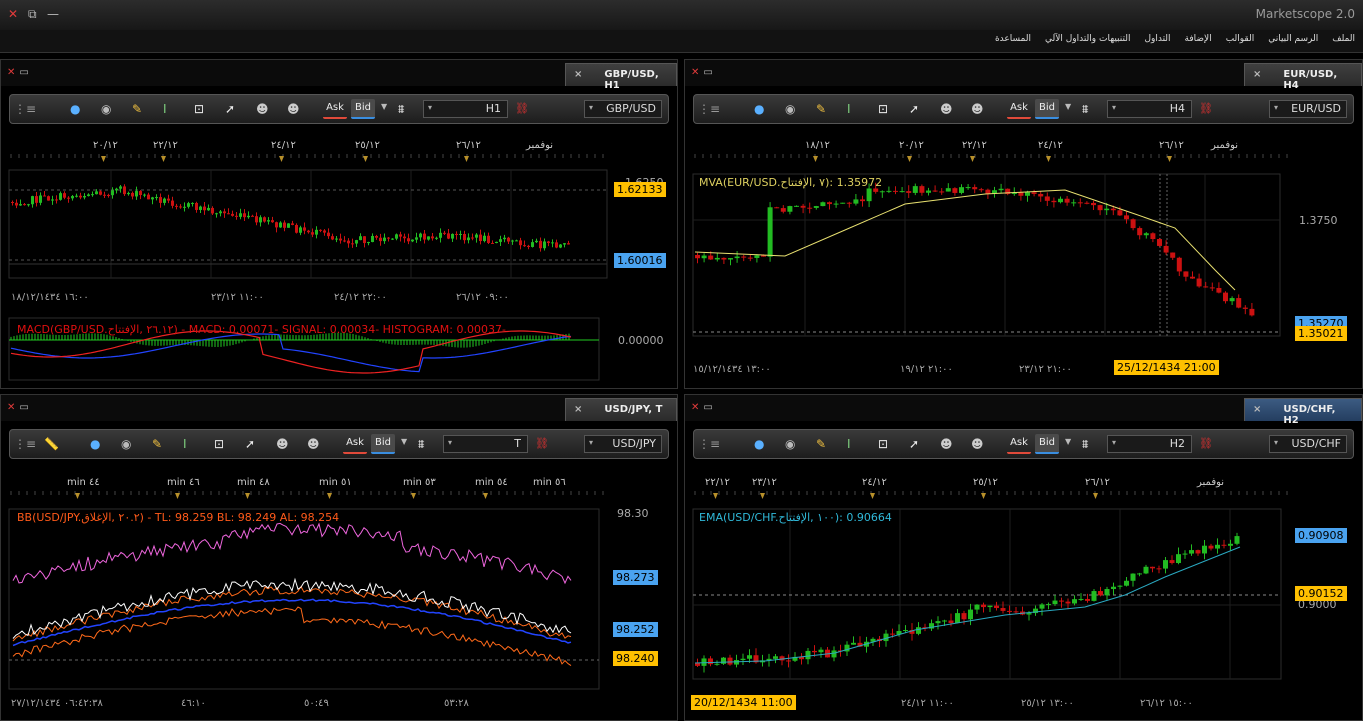 The width and height of the screenshot is (1363, 721). I want to click on chart-tab: × GBP/USD, H1, so click(621, 77).